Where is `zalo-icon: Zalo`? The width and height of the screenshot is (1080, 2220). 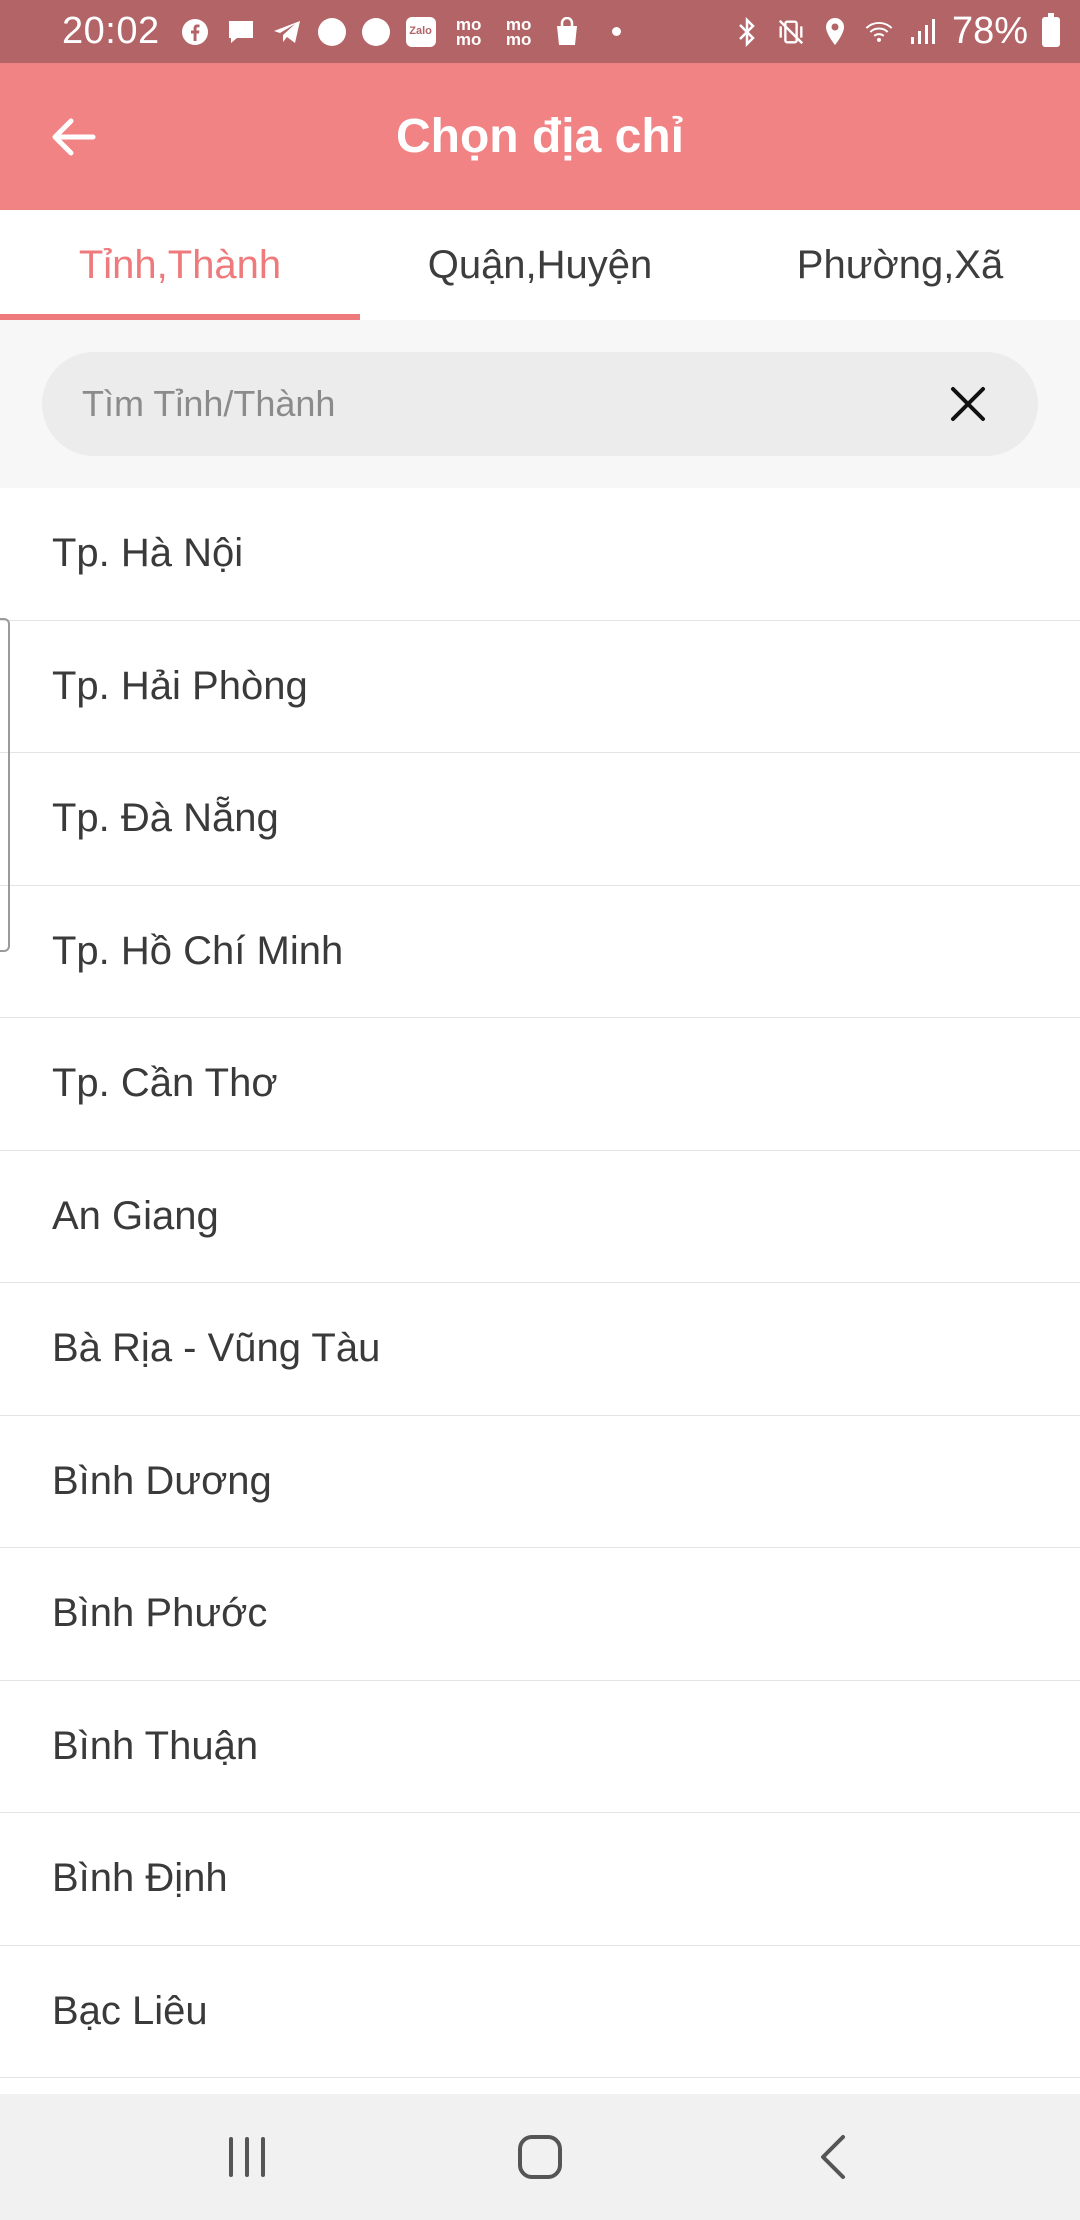
zalo-icon: Zalo is located at coordinates (420, 31).